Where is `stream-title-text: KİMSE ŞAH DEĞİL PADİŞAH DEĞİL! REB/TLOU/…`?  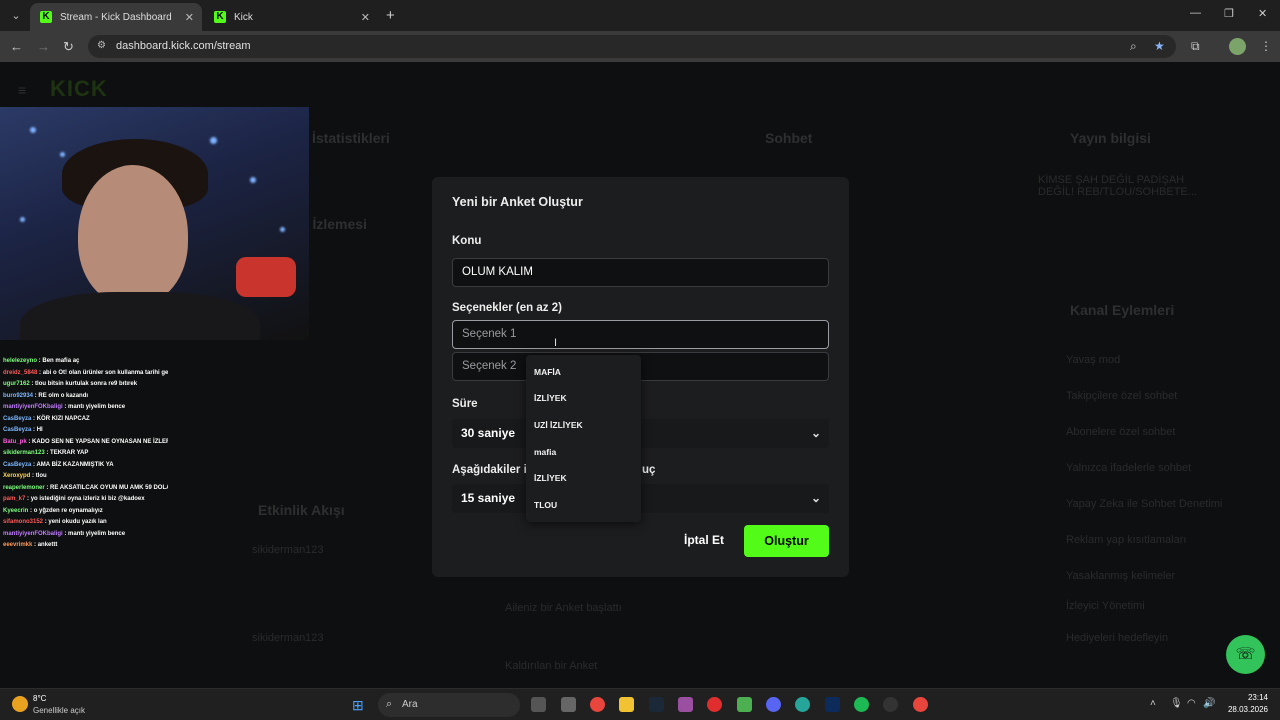
stream-title-text: KİMSE ŞAH DEĞİL PADİŞAH DEĞİL! REB/TLOU/… is located at coordinates (1117, 186).